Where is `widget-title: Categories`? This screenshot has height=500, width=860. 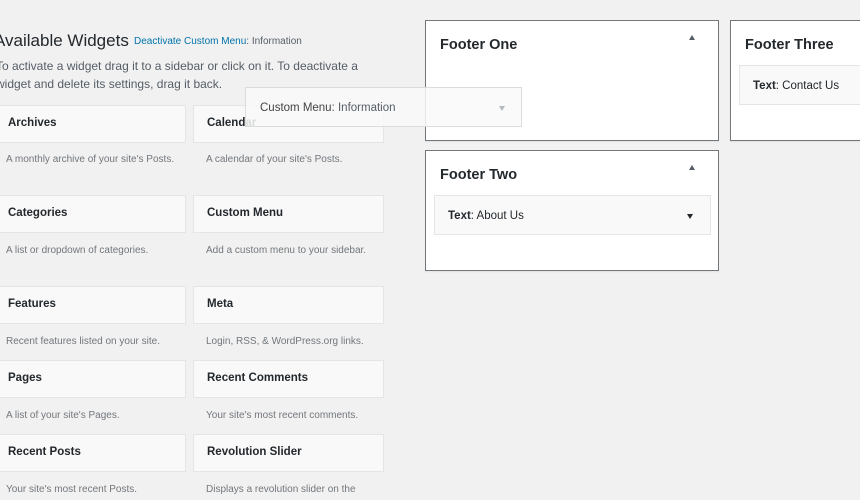 widget-title: Categories is located at coordinates (38, 213).